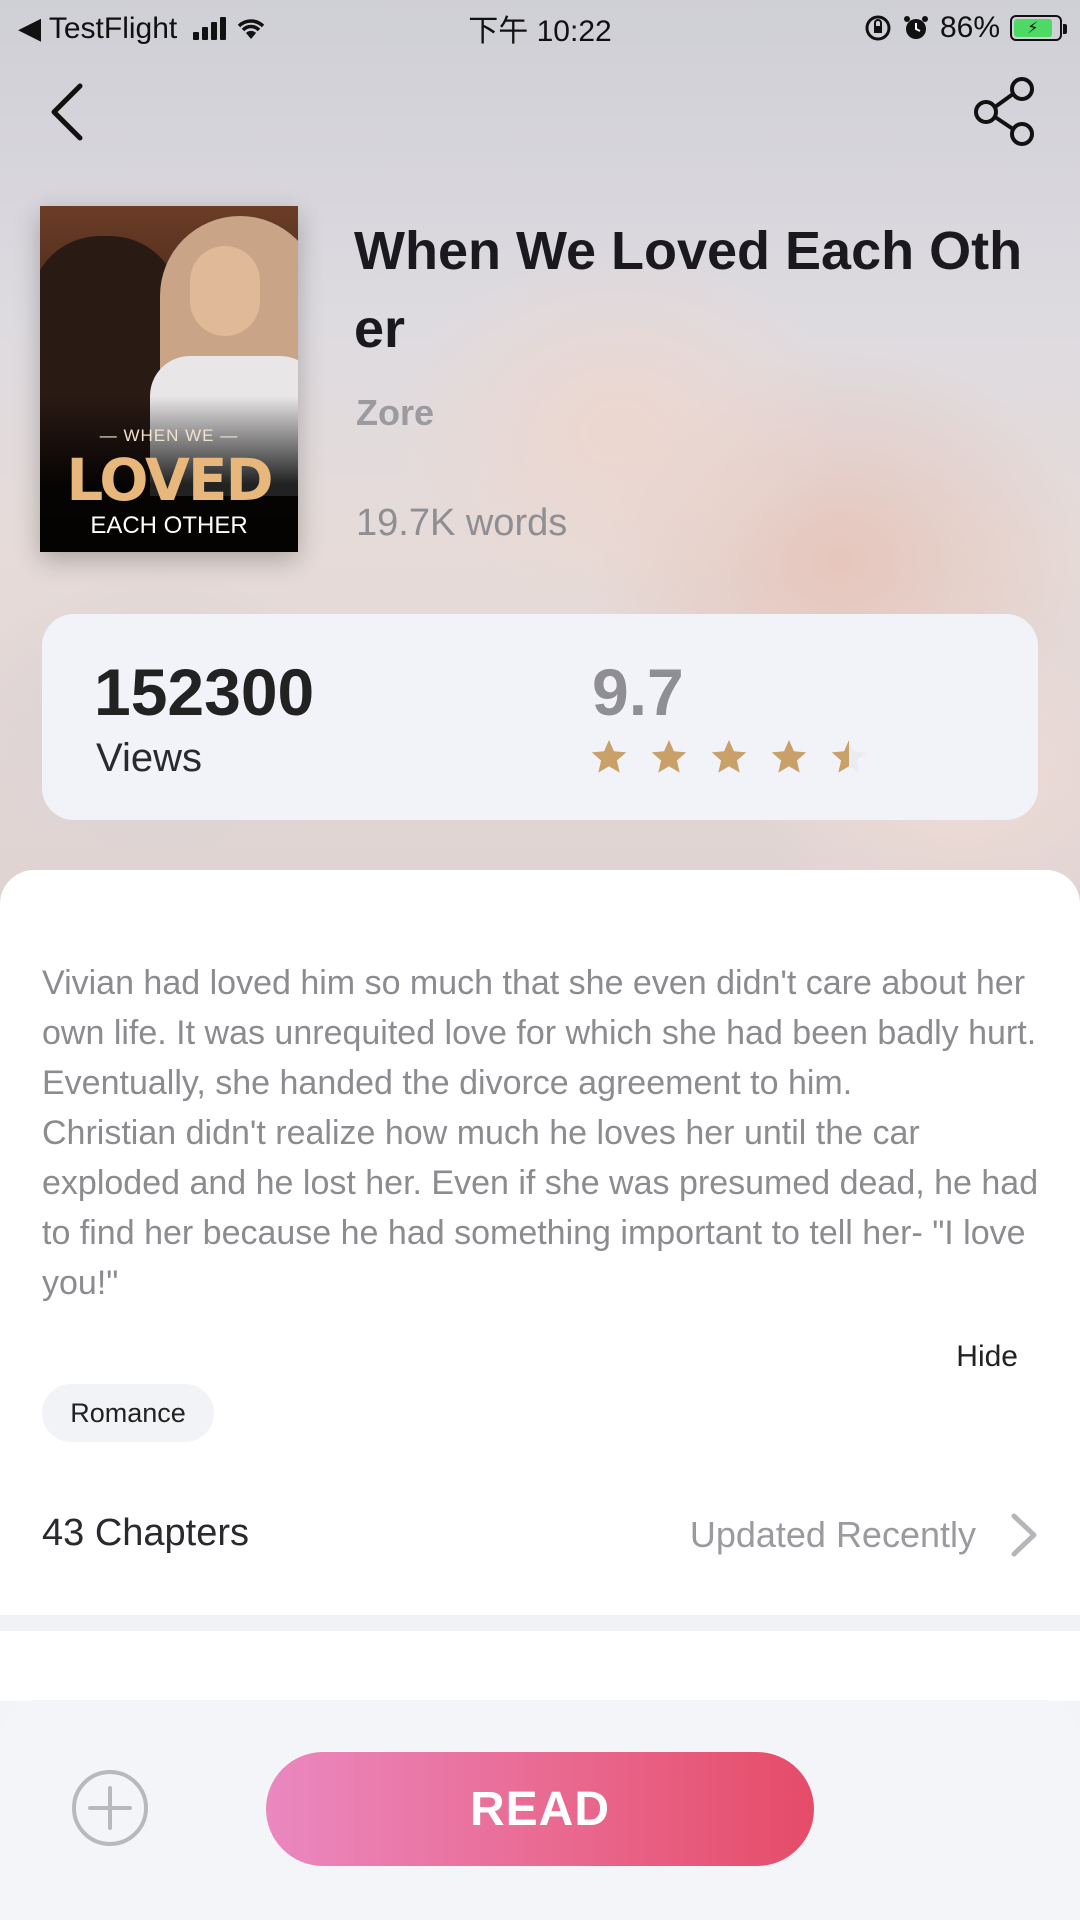  I want to click on battery-percent: 86%, so click(969, 27).